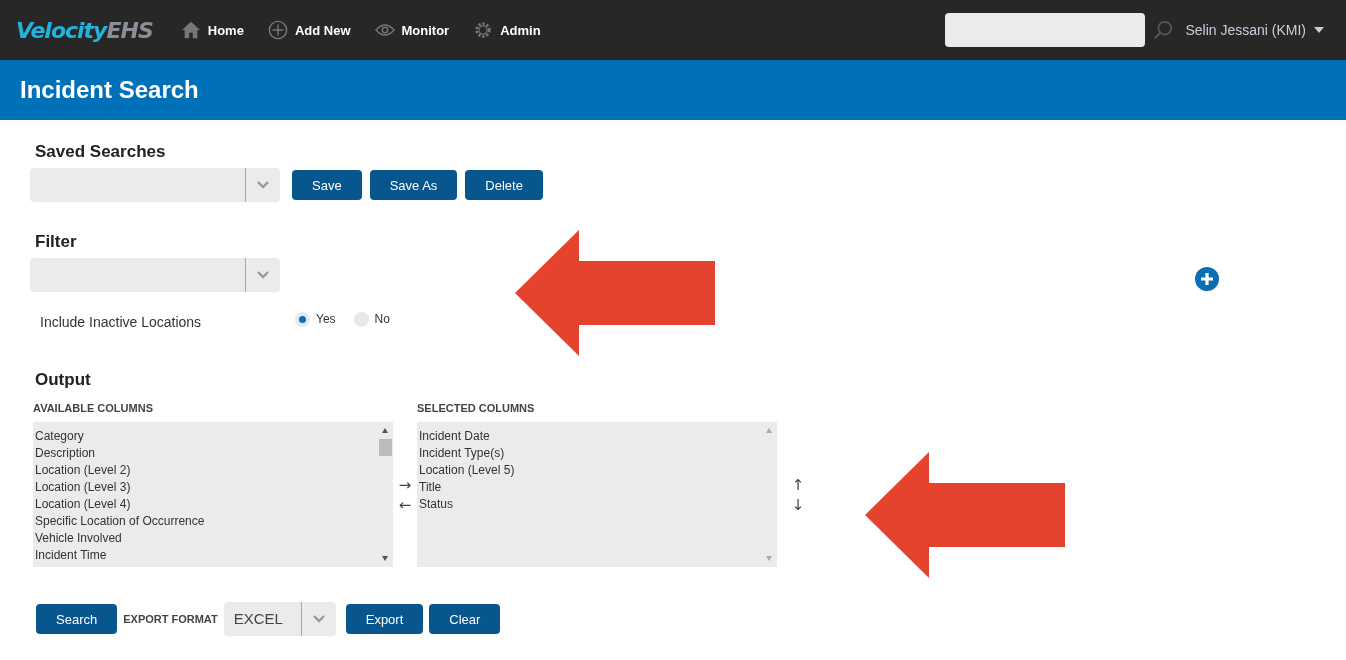  Describe the element at coordinates (589, 487) in the screenshot. I see `list-item: Title` at that location.